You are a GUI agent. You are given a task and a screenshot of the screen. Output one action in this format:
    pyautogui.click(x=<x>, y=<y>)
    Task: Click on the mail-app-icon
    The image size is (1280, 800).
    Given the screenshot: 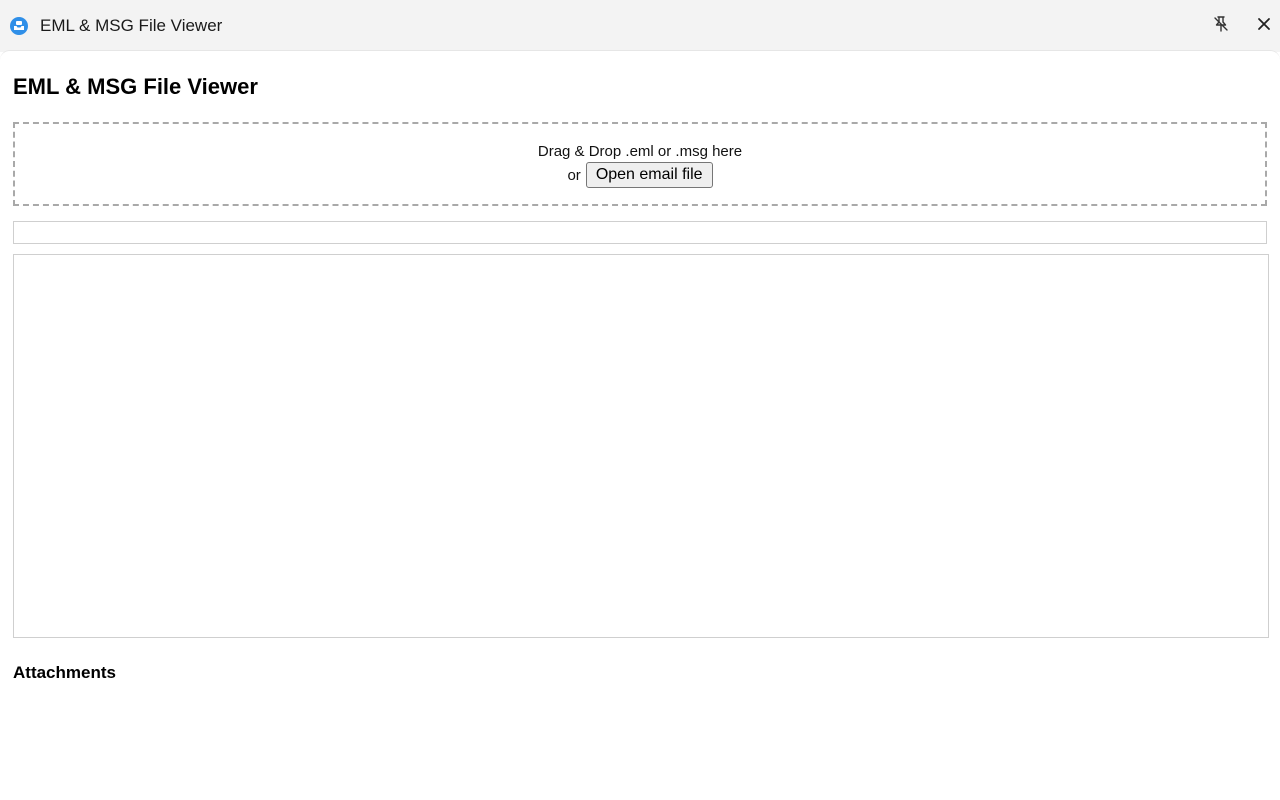 What is the action you would take?
    pyautogui.click(x=19, y=26)
    